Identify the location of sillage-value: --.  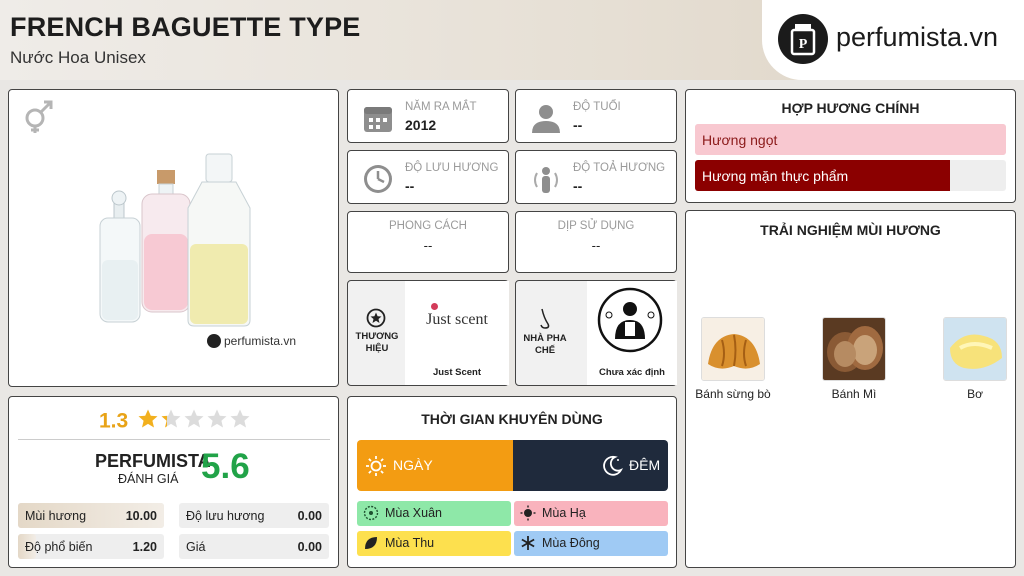
(578, 186).